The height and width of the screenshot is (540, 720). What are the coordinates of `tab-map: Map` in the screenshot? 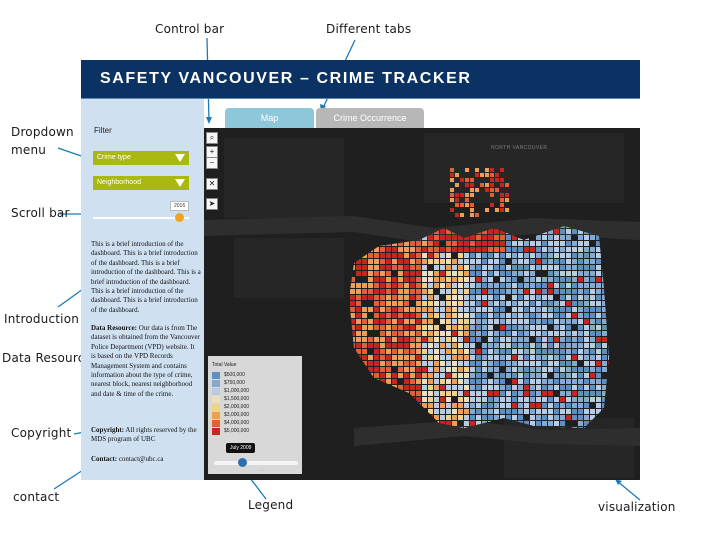 It's located at (269, 118).